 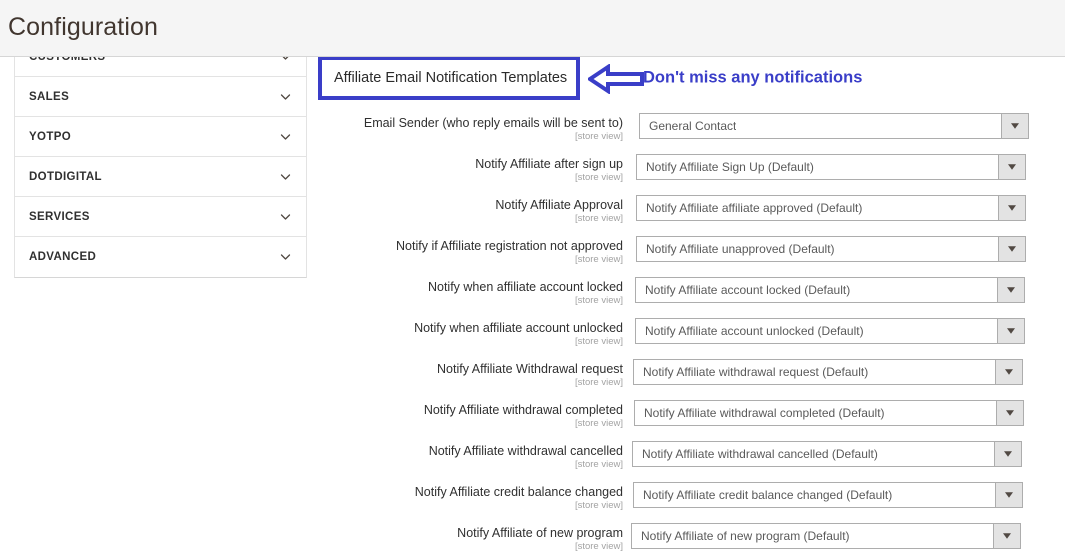 I want to click on sidebar-item-label: YOTPO, so click(x=50, y=136).